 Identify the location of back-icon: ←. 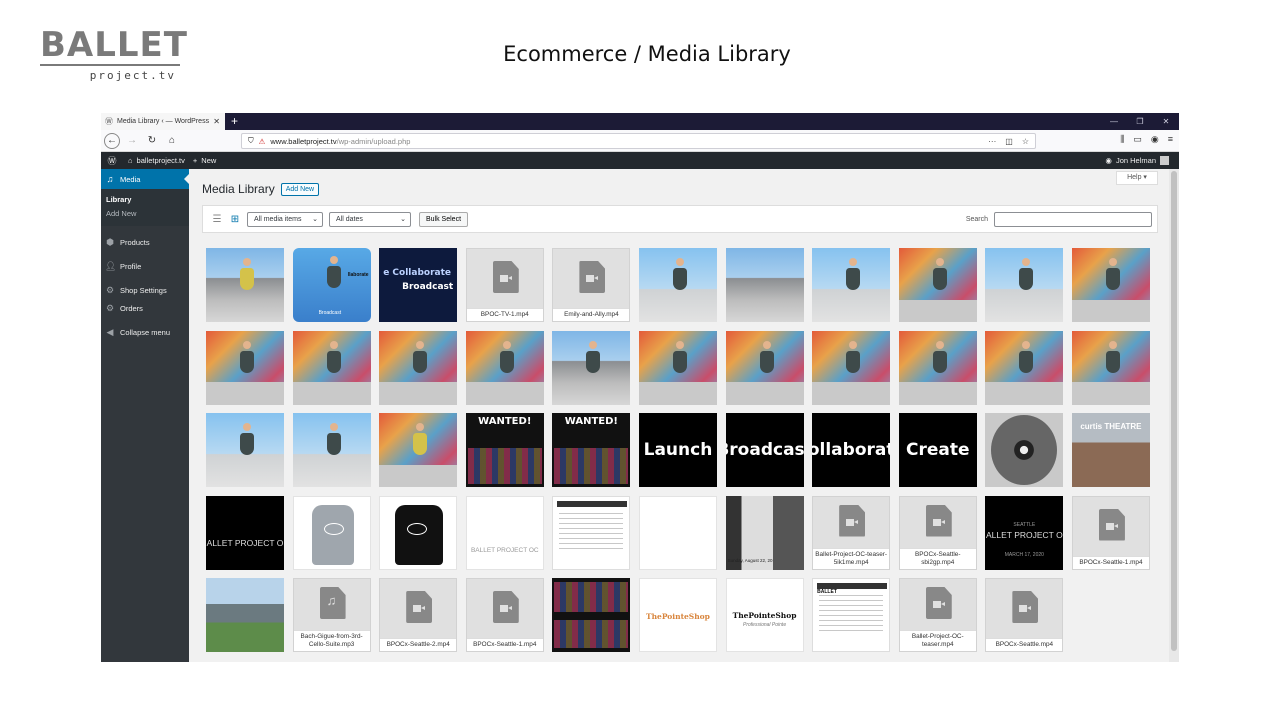
(112, 140).